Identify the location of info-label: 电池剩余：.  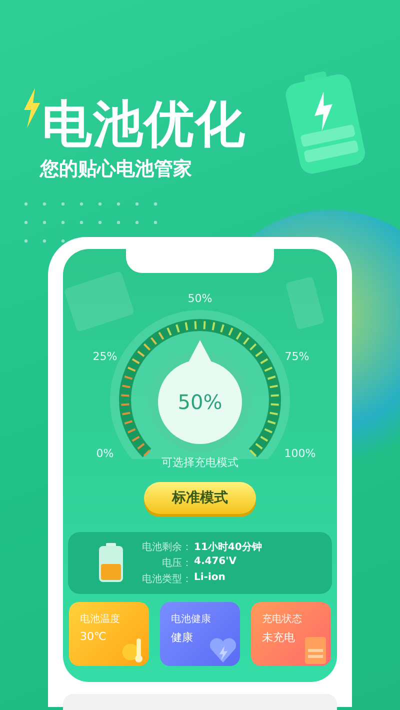
(167, 547).